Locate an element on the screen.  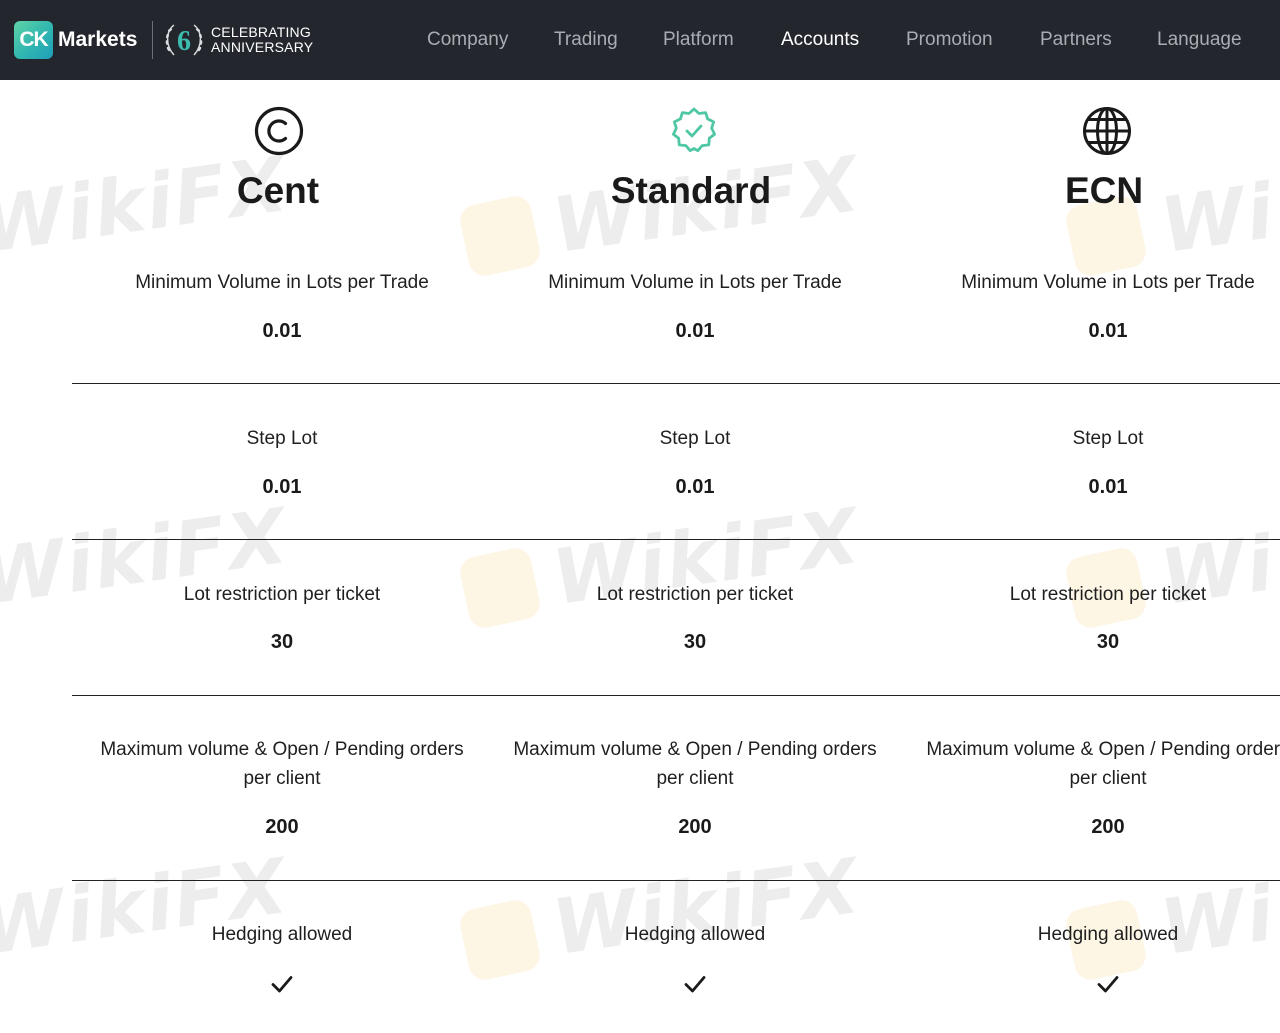
copyright-circle-icon is located at coordinates (279, 131).